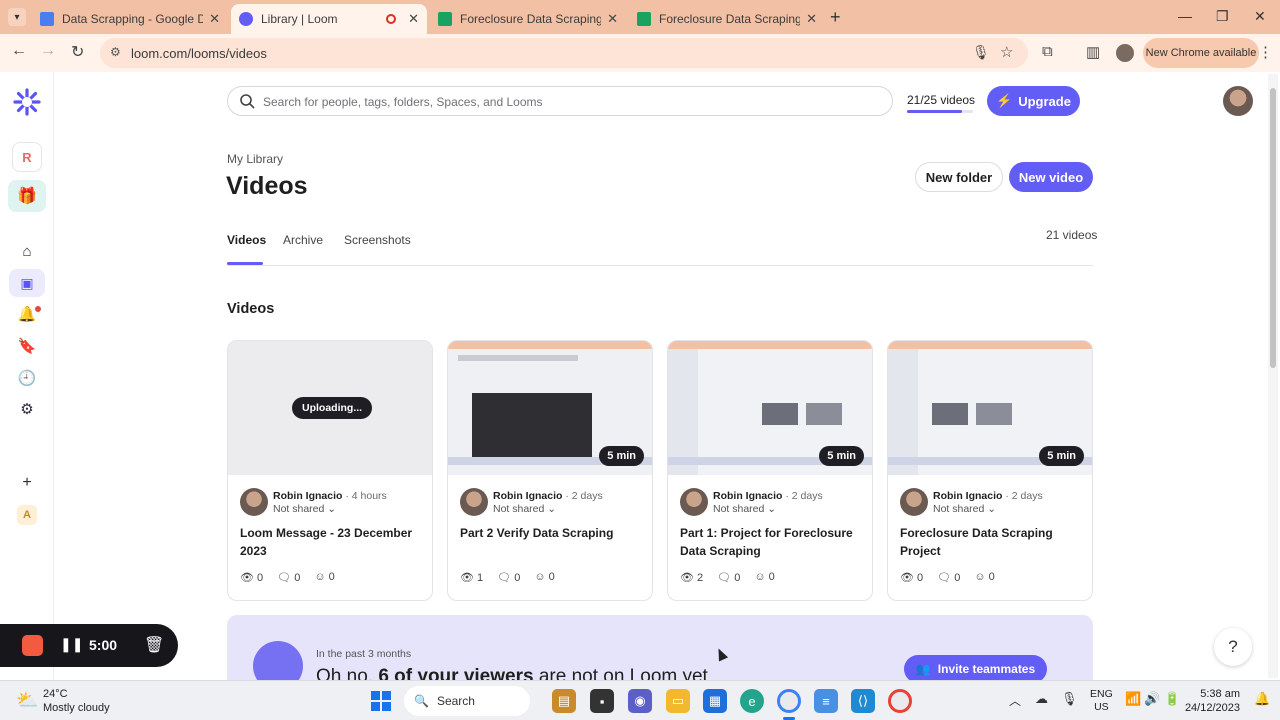 The width and height of the screenshot is (1280, 720). Describe the element at coordinates (331, 542) in the screenshot. I see `video-title: Loom Message - 23 December 2023` at that location.